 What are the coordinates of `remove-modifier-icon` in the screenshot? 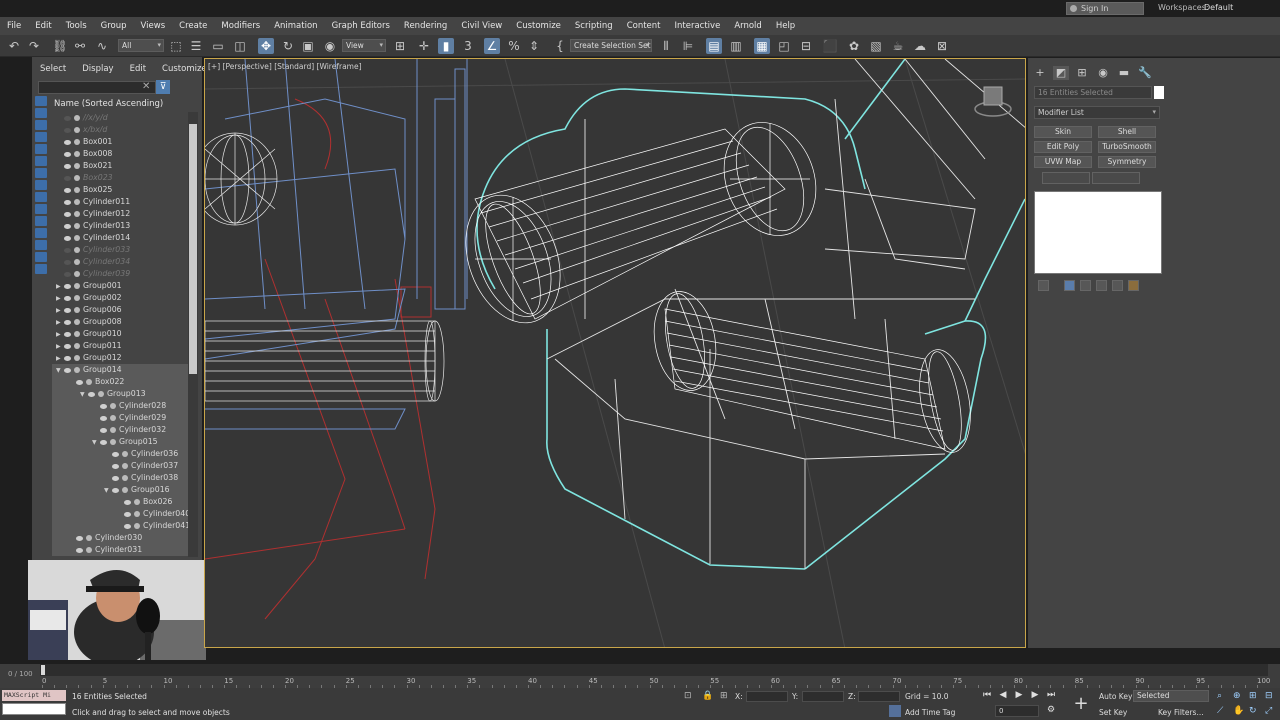 It's located at (1101, 285).